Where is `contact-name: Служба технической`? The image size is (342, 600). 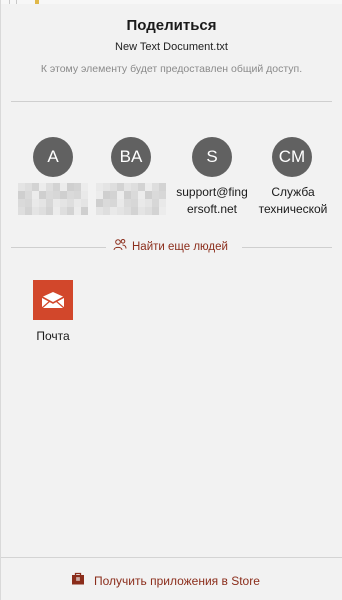 contact-name: Служба технической is located at coordinates (293, 200).